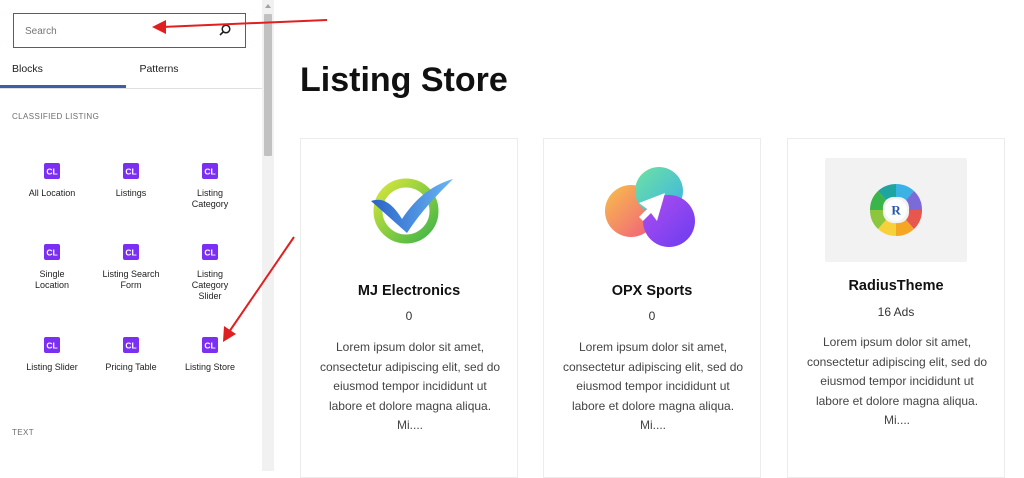  Describe the element at coordinates (27, 69) in the screenshot. I see `tab-blocks-label: Blocks` at that location.